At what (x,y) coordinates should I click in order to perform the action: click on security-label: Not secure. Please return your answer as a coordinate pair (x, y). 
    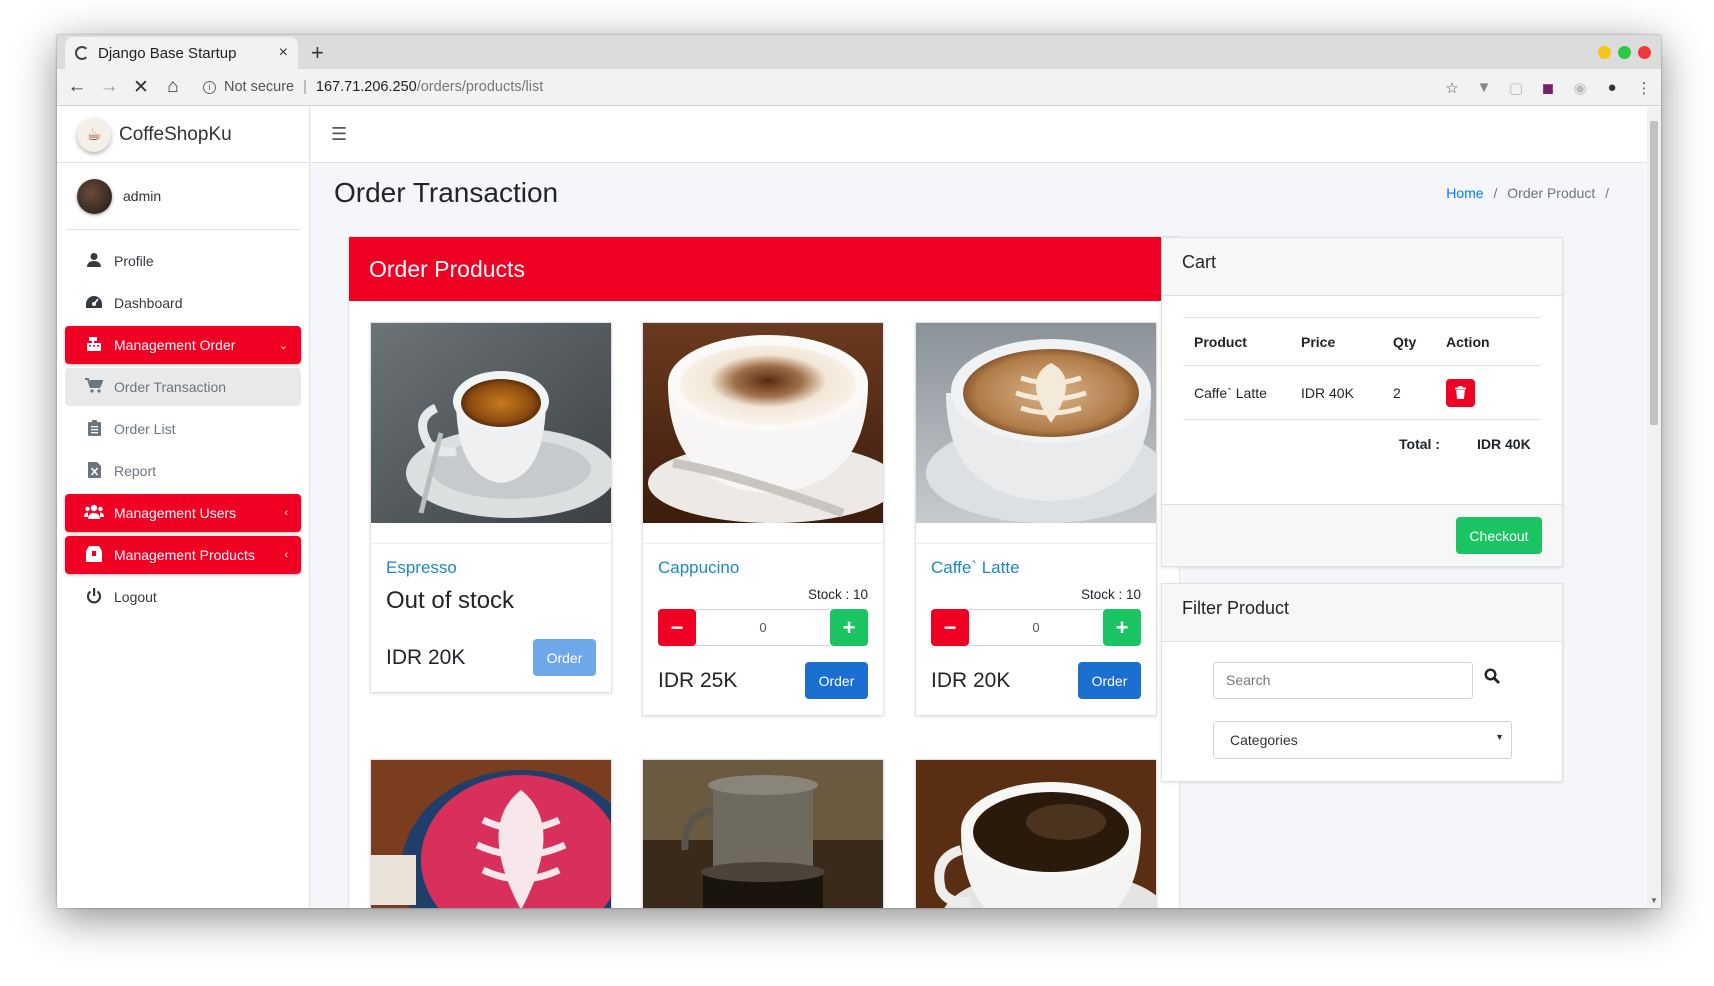
    Looking at the image, I should click on (259, 87).